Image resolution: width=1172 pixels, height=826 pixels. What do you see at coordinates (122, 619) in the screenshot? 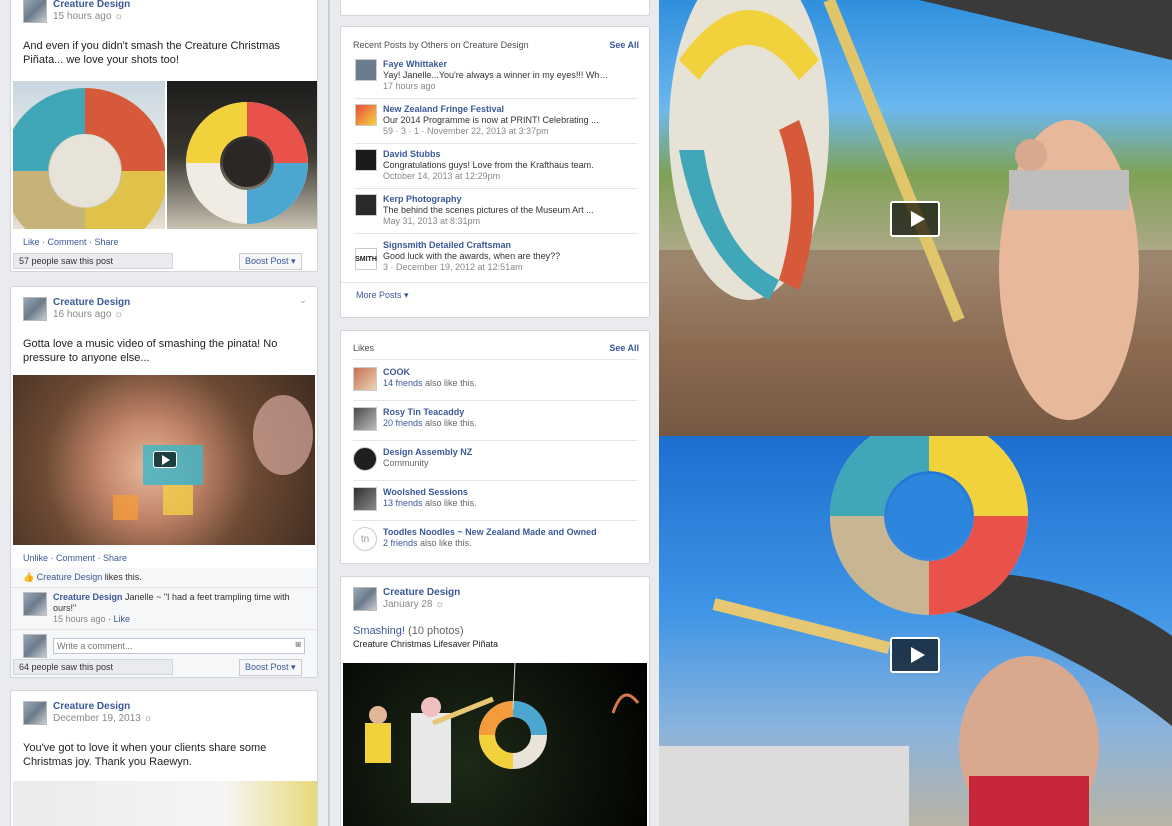
I see `comment-like-link: Like` at bounding box center [122, 619].